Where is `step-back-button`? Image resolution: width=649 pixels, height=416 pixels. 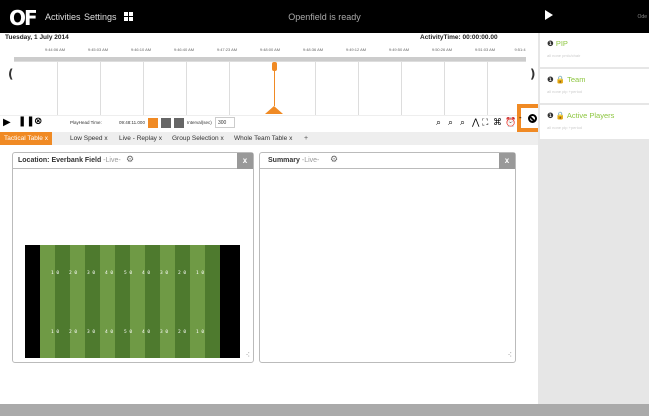 step-back-button is located at coordinates (166, 123).